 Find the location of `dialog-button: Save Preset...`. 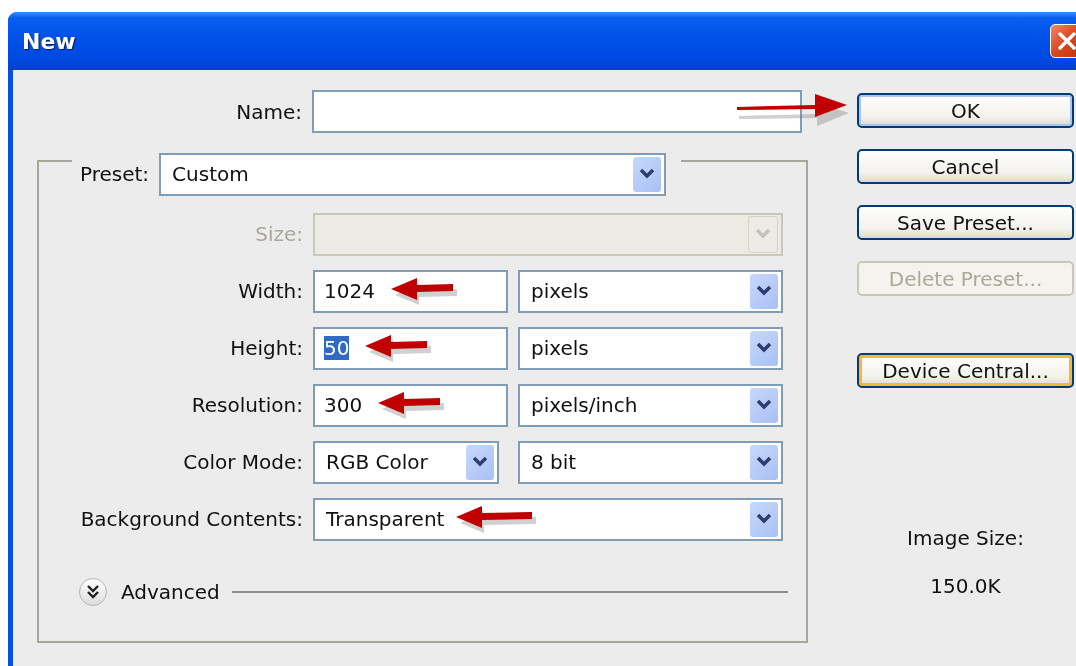

dialog-button: Save Preset... is located at coordinates (965, 222).